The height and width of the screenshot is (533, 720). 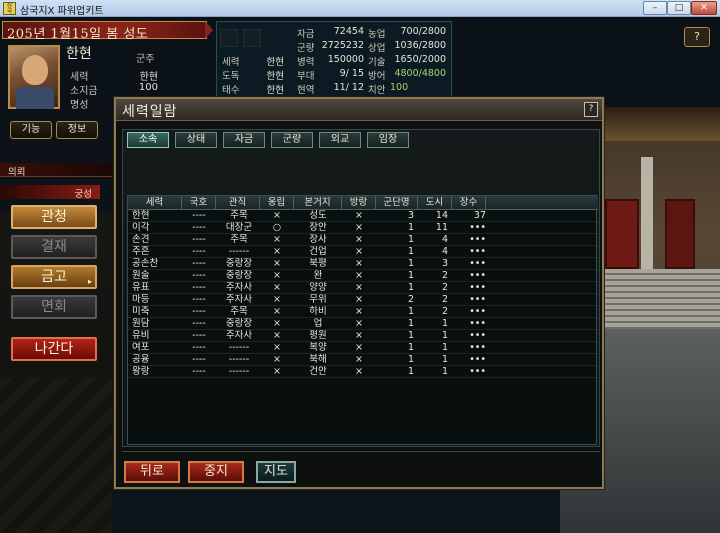 What do you see at coordinates (231, 62) in the screenshot?
I see `stat-label-faction: 세력` at bounding box center [231, 62].